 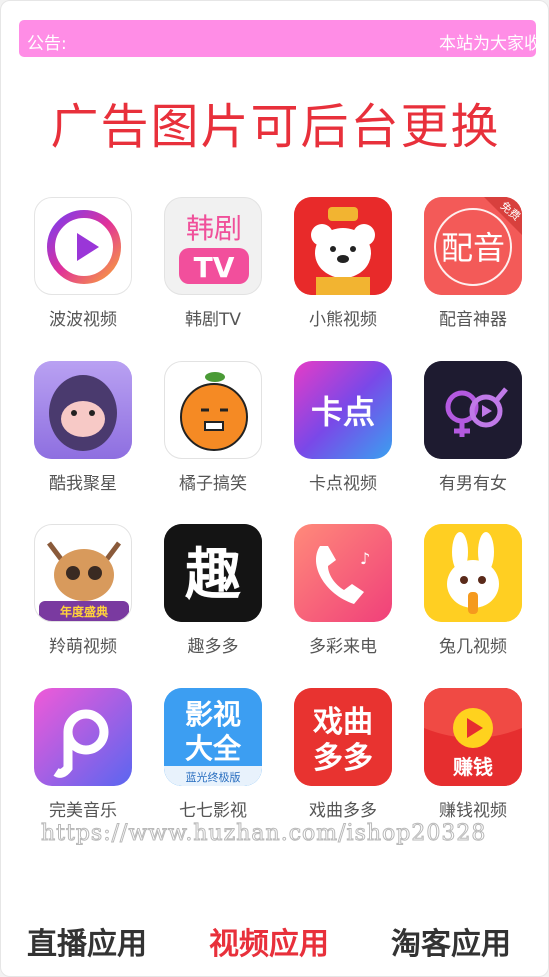 I want to click on qu-icon: 趣, so click(x=213, y=573).